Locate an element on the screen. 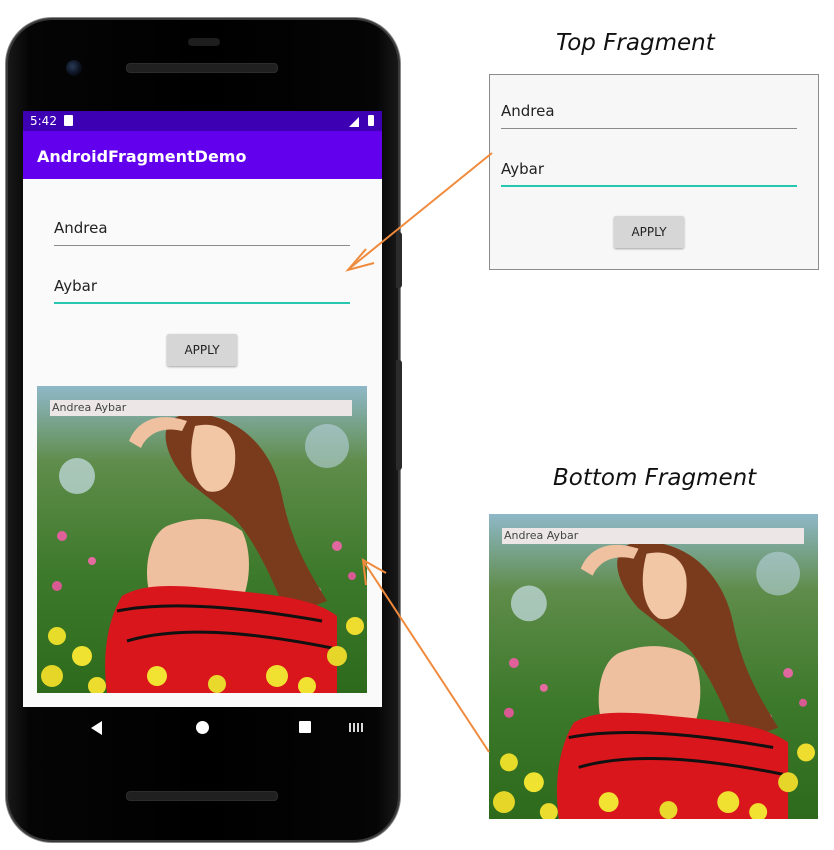 The image size is (834, 850). status-time: 5:42 is located at coordinates (43, 121).